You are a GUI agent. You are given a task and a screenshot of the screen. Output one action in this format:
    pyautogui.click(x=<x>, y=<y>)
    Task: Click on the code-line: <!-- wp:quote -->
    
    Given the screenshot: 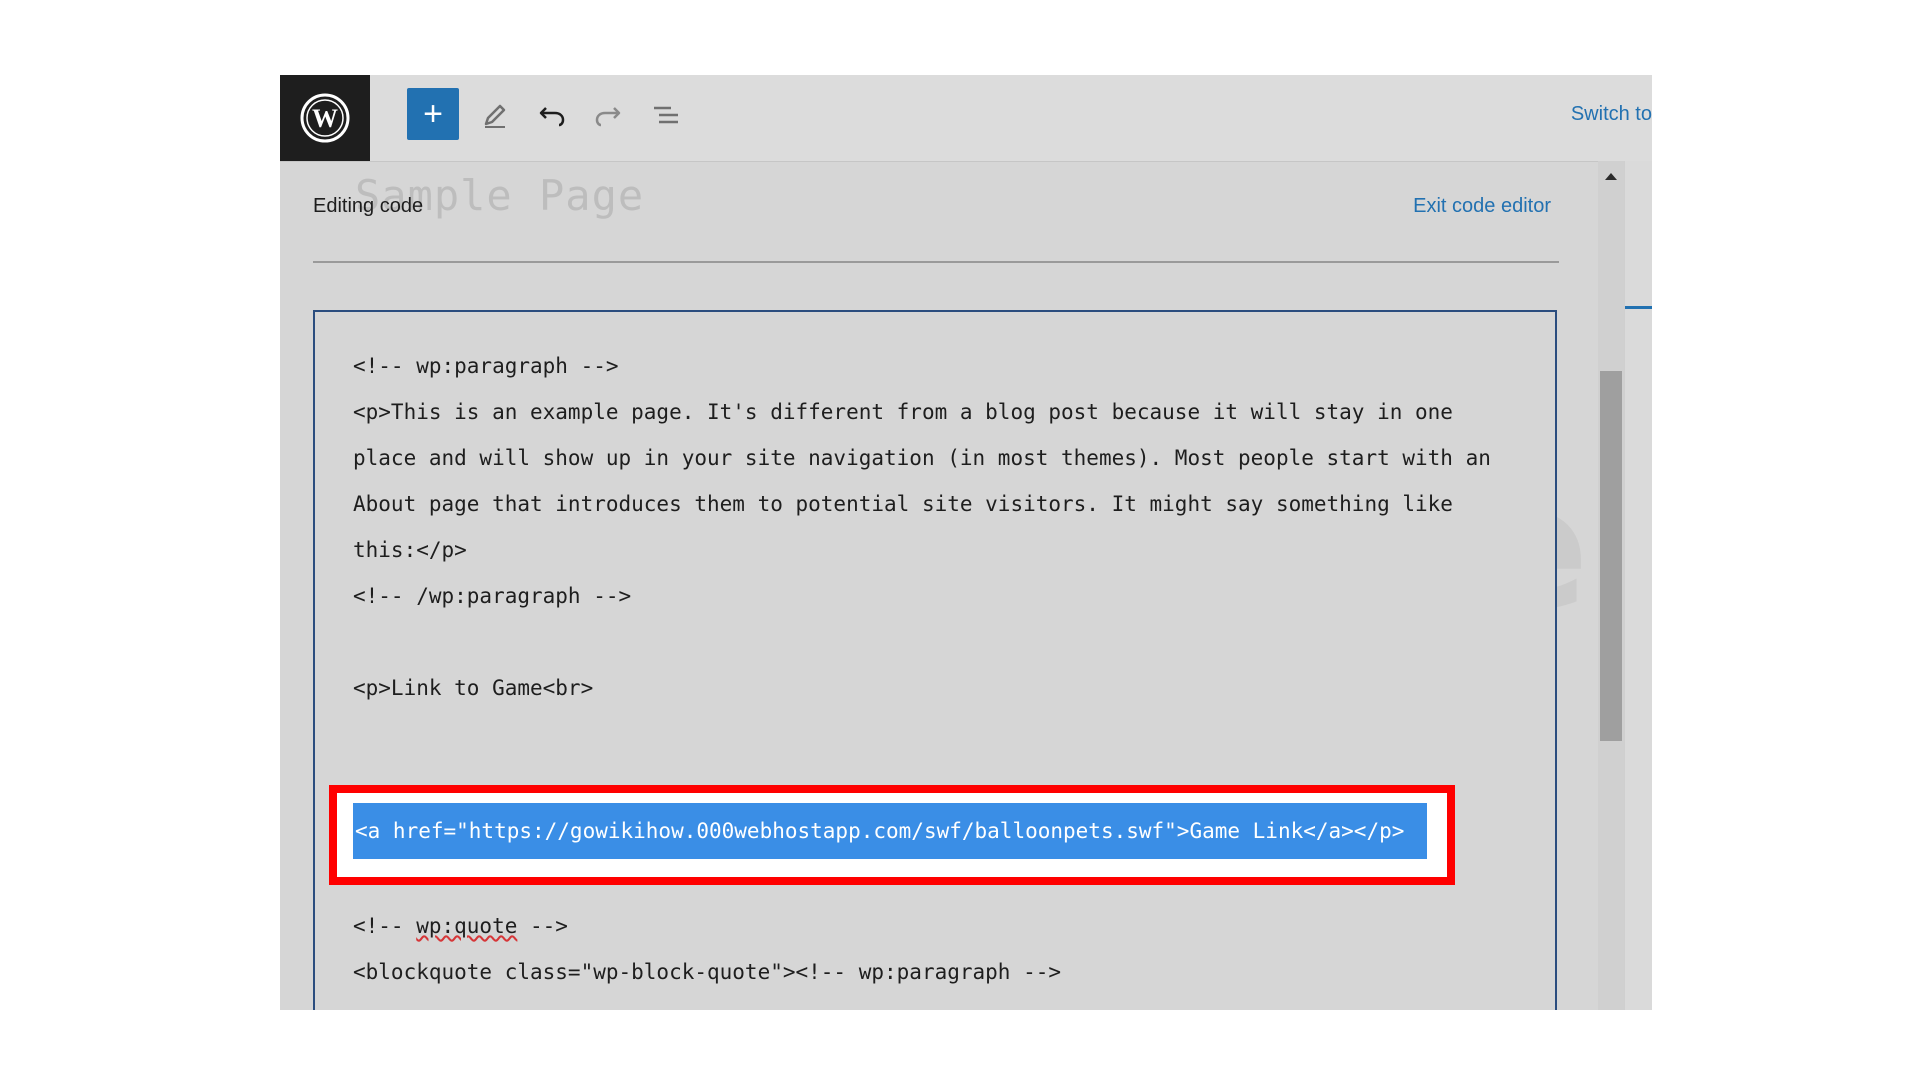 What is the action you would take?
    pyautogui.click(x=460, y=926)
    